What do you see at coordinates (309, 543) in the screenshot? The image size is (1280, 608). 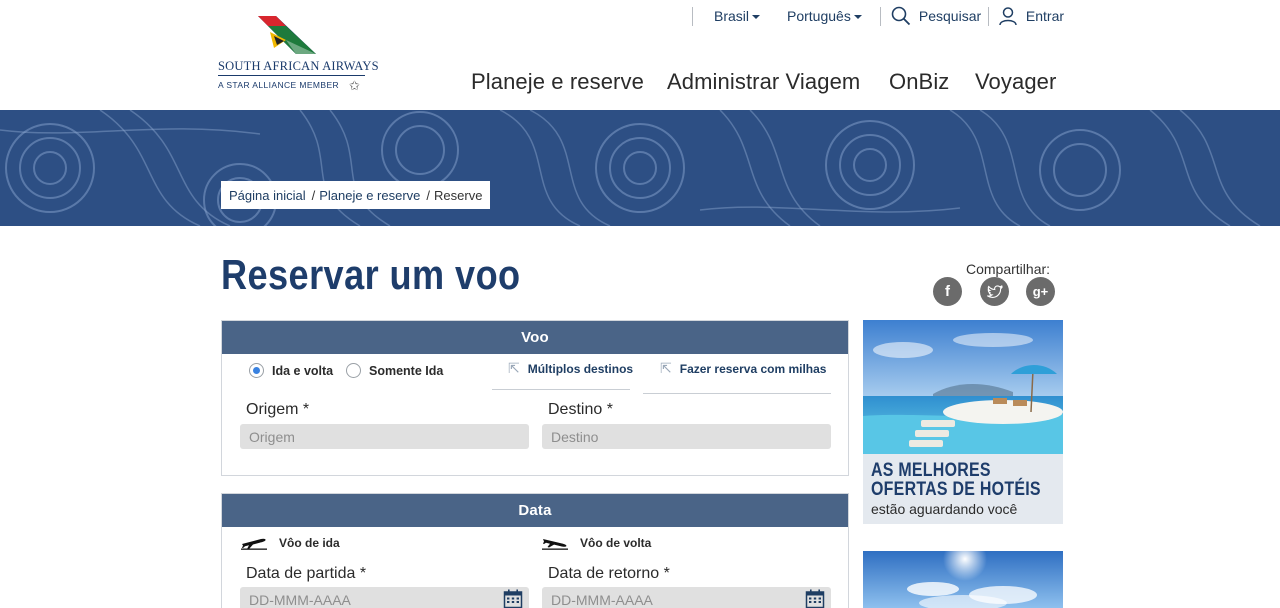 I see `outbound-label: Vôo de ida` at bounding box center [309, 543].